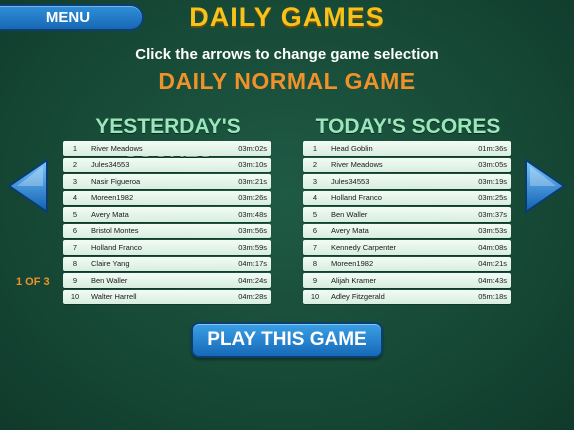 This screenshot has width=574, height=430. I want to click on score-row: 10 Walter Harrell 04m:28s, so click(167, 296).